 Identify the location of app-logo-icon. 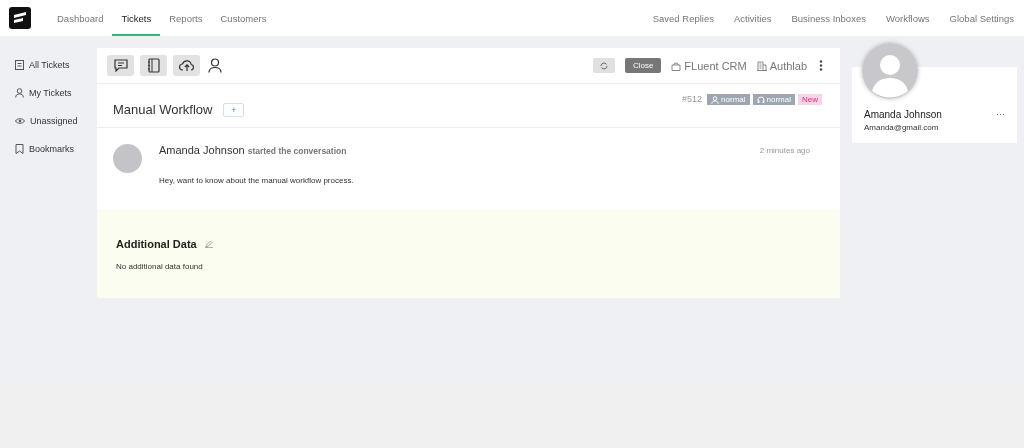
(20, 18).